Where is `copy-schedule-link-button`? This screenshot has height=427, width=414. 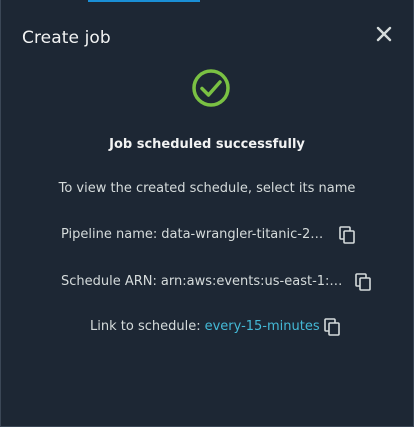
copy-schedule-link-button is located at coordinates (331, 327).